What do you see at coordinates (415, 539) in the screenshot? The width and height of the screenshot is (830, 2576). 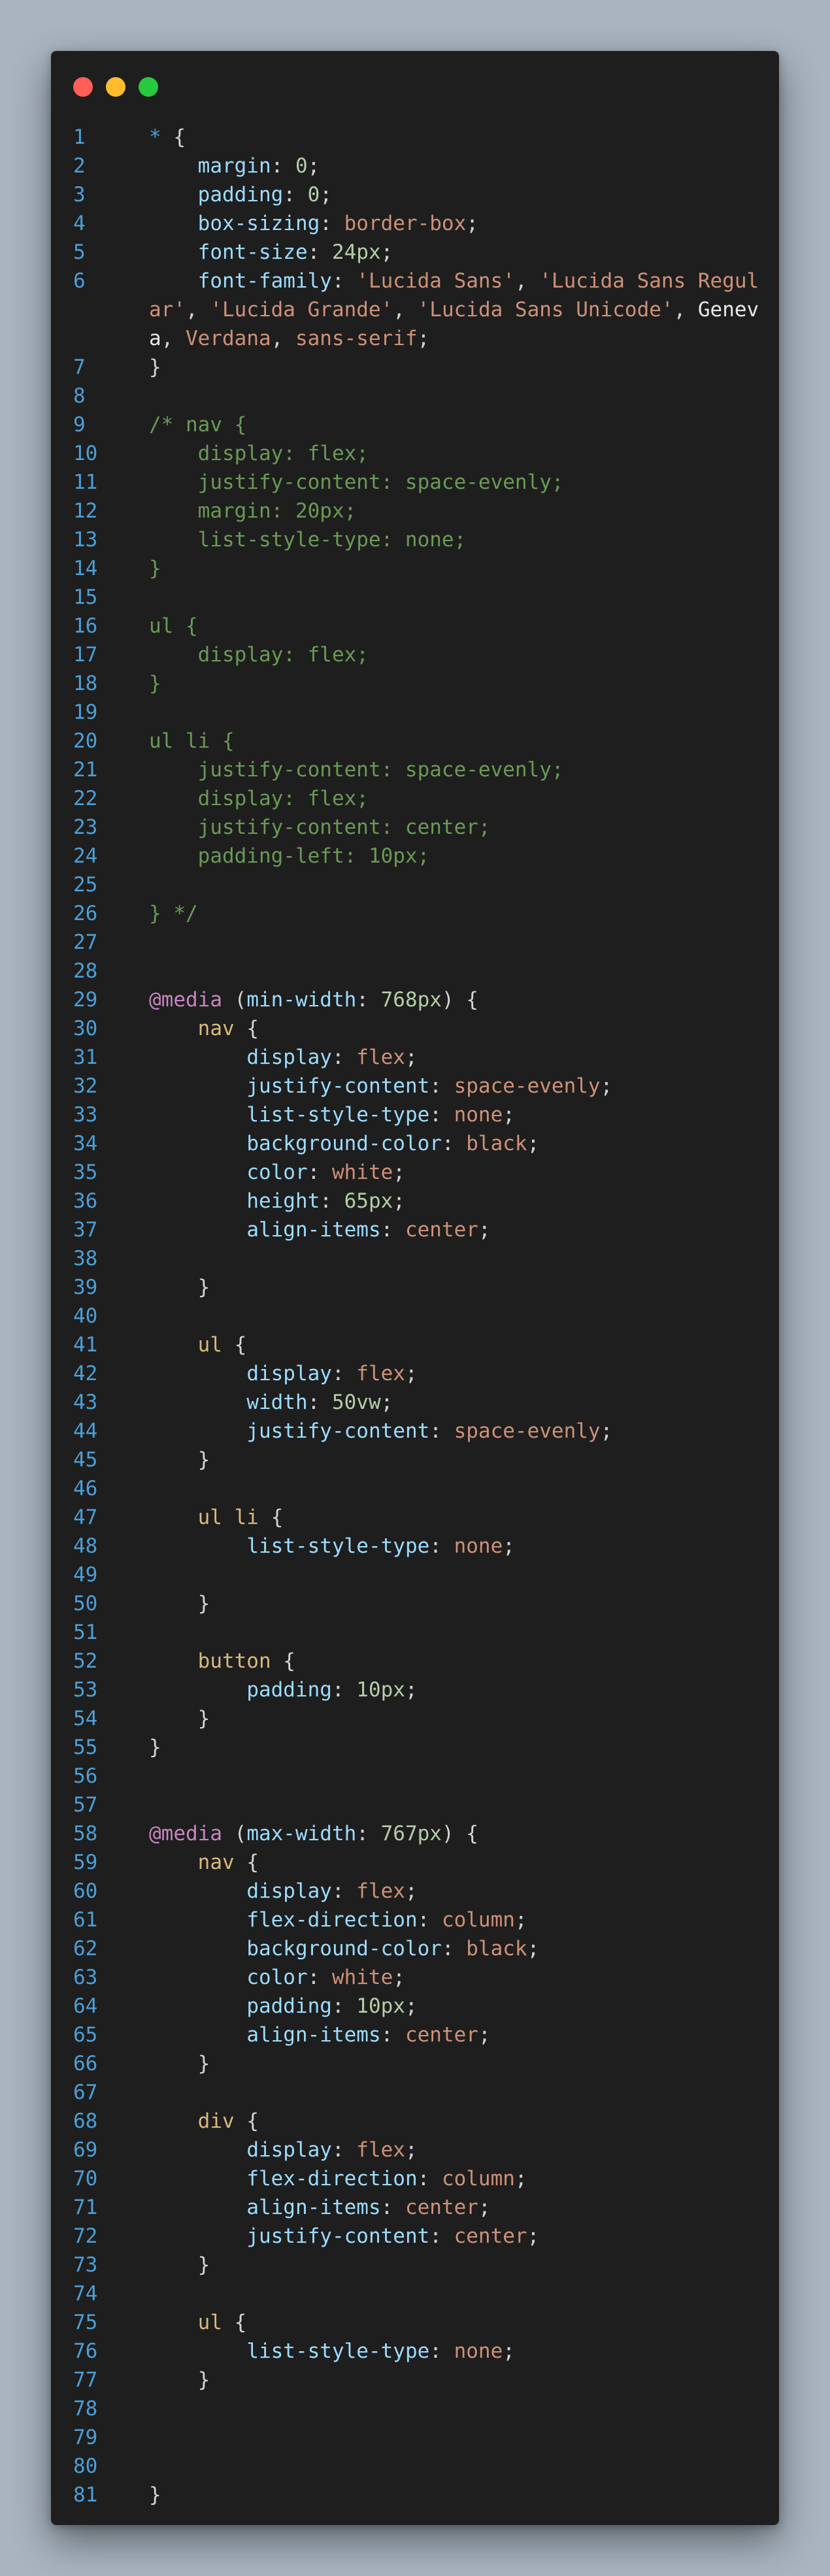 I see `code-line: 13 list-style-type: none;` at bounding box center [415, 539].